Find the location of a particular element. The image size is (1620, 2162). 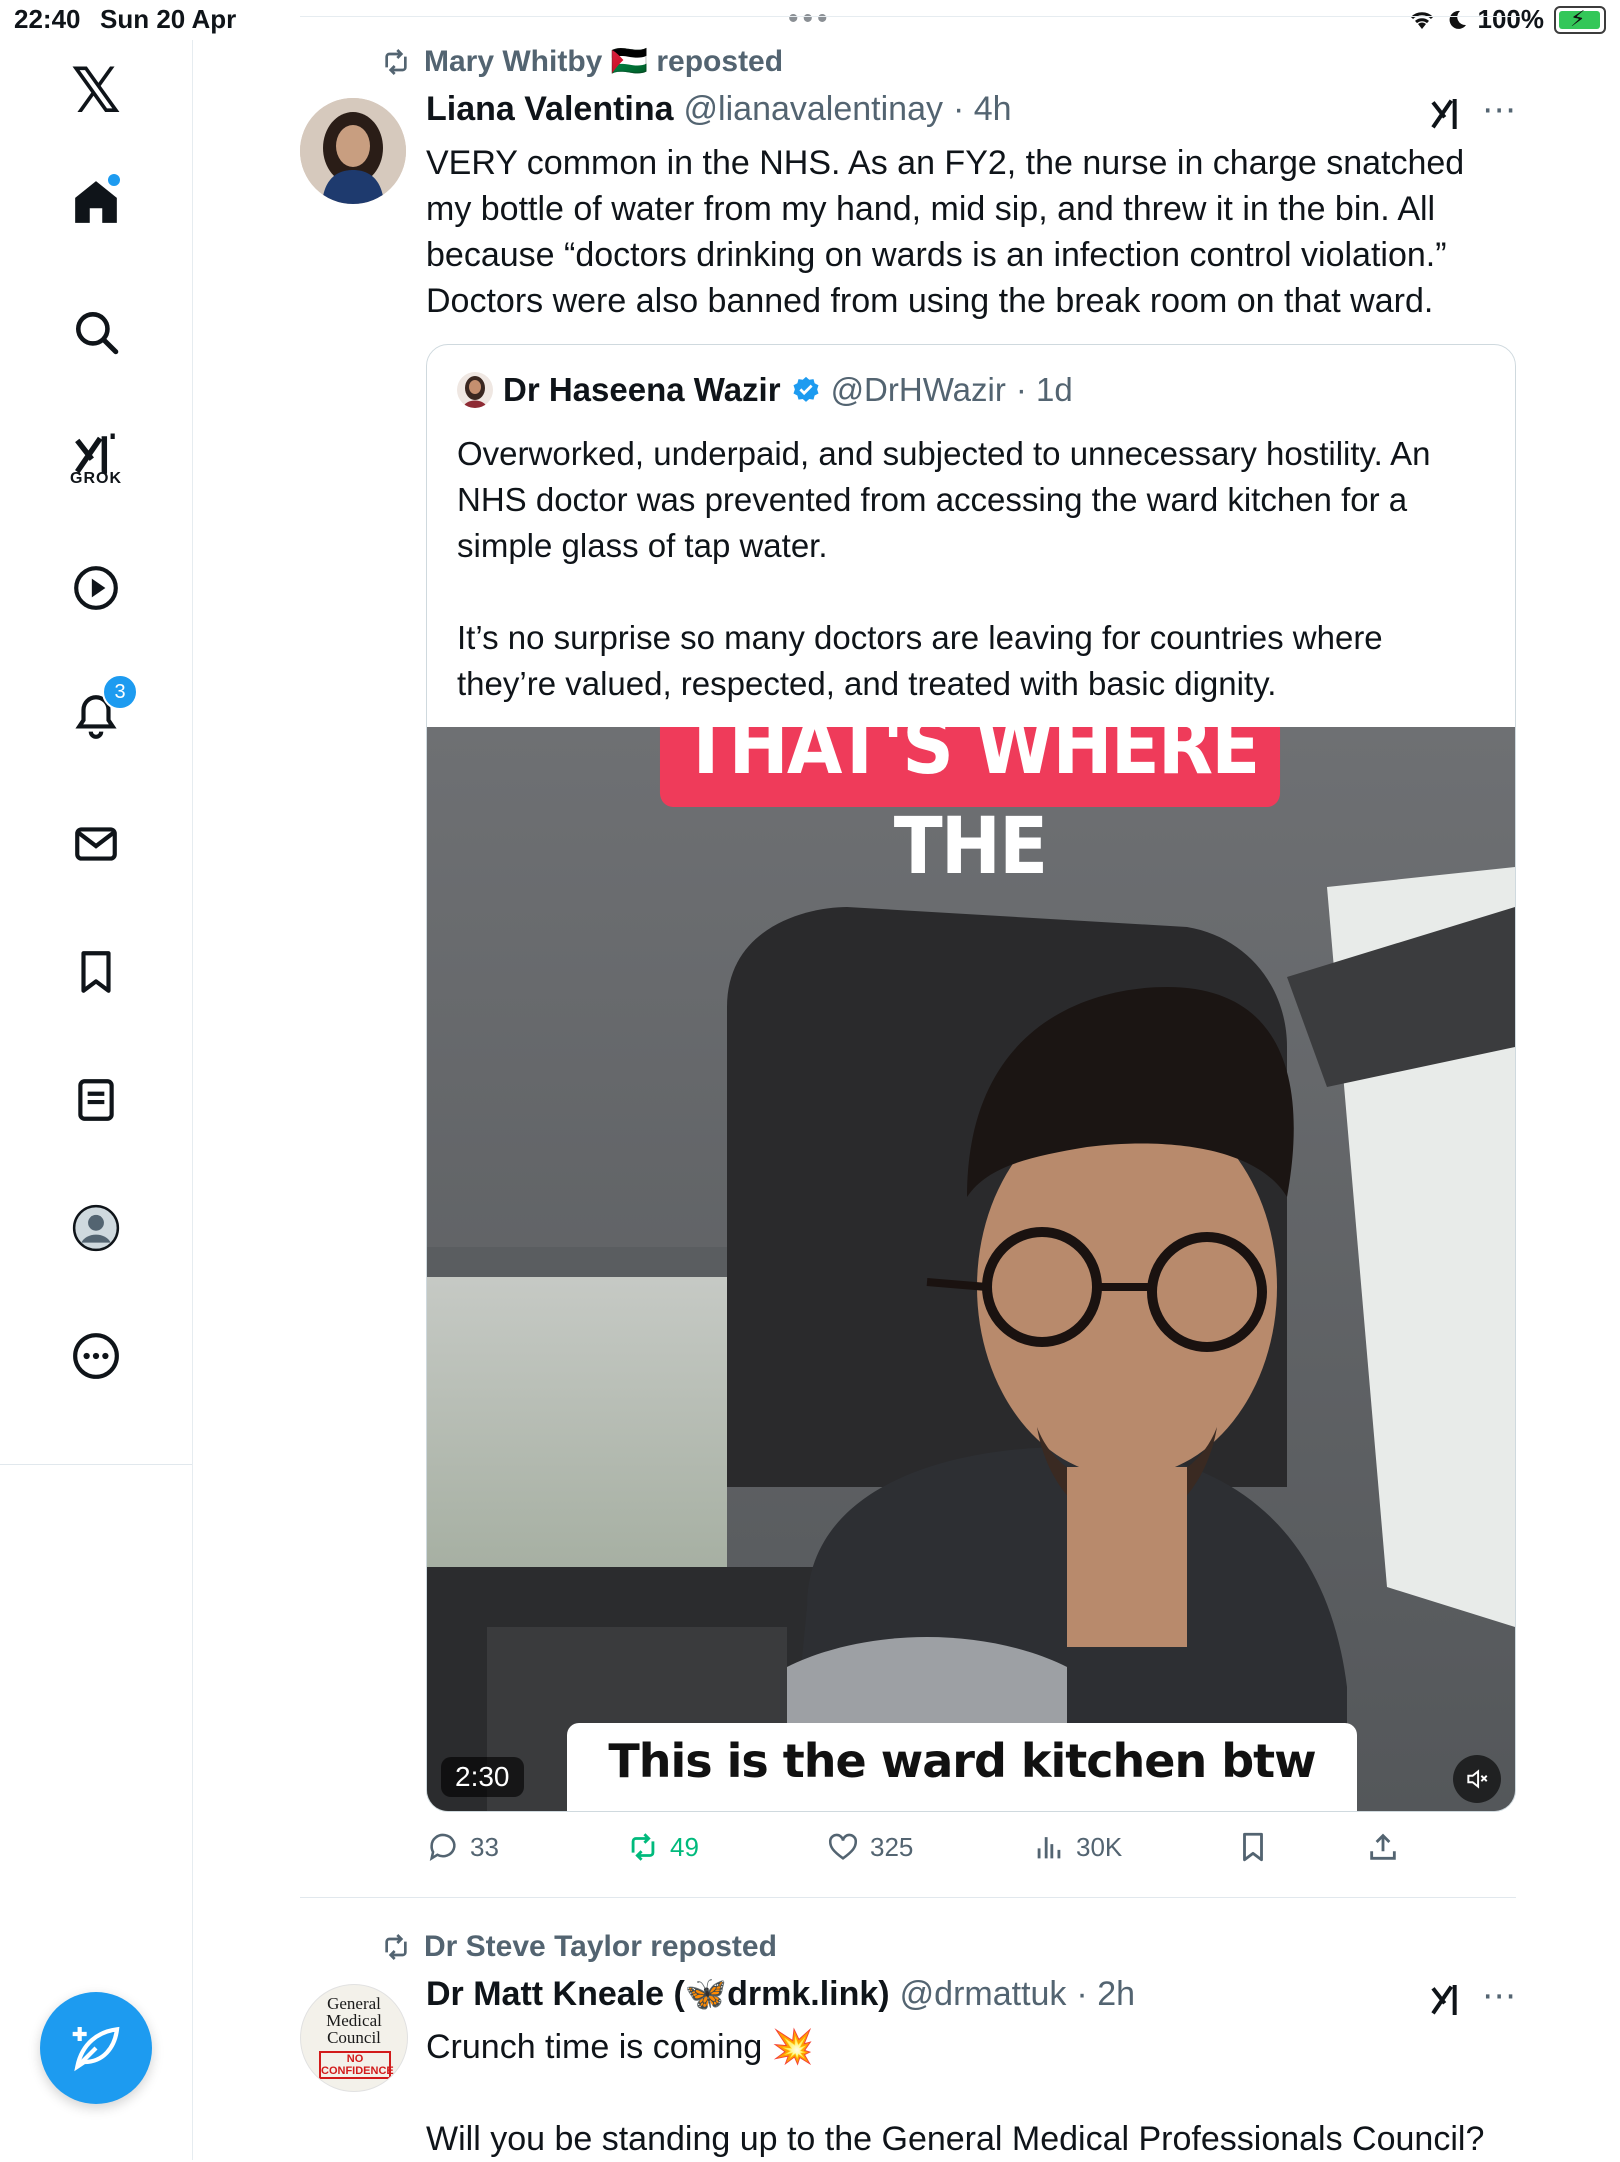

post-actions: 33 49 325 30K is located at coordinates (926, 1854).